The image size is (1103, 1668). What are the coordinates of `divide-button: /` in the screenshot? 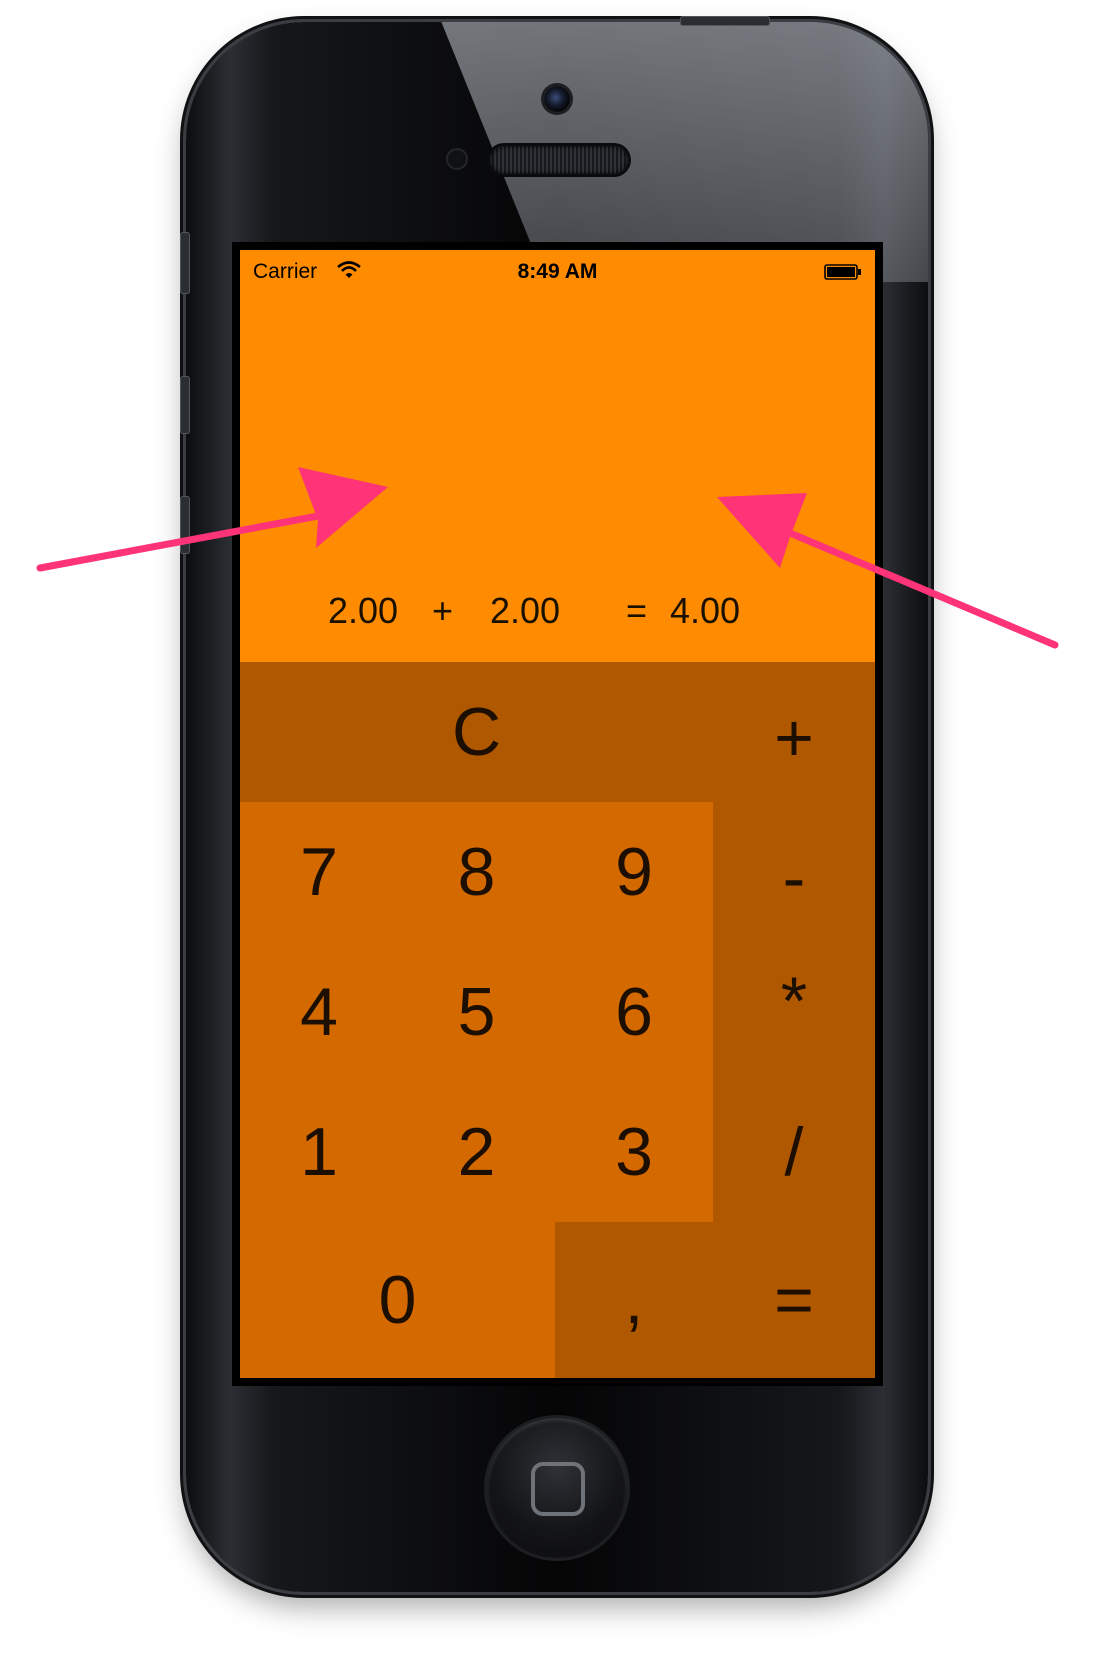 It's located at (794, 1152).